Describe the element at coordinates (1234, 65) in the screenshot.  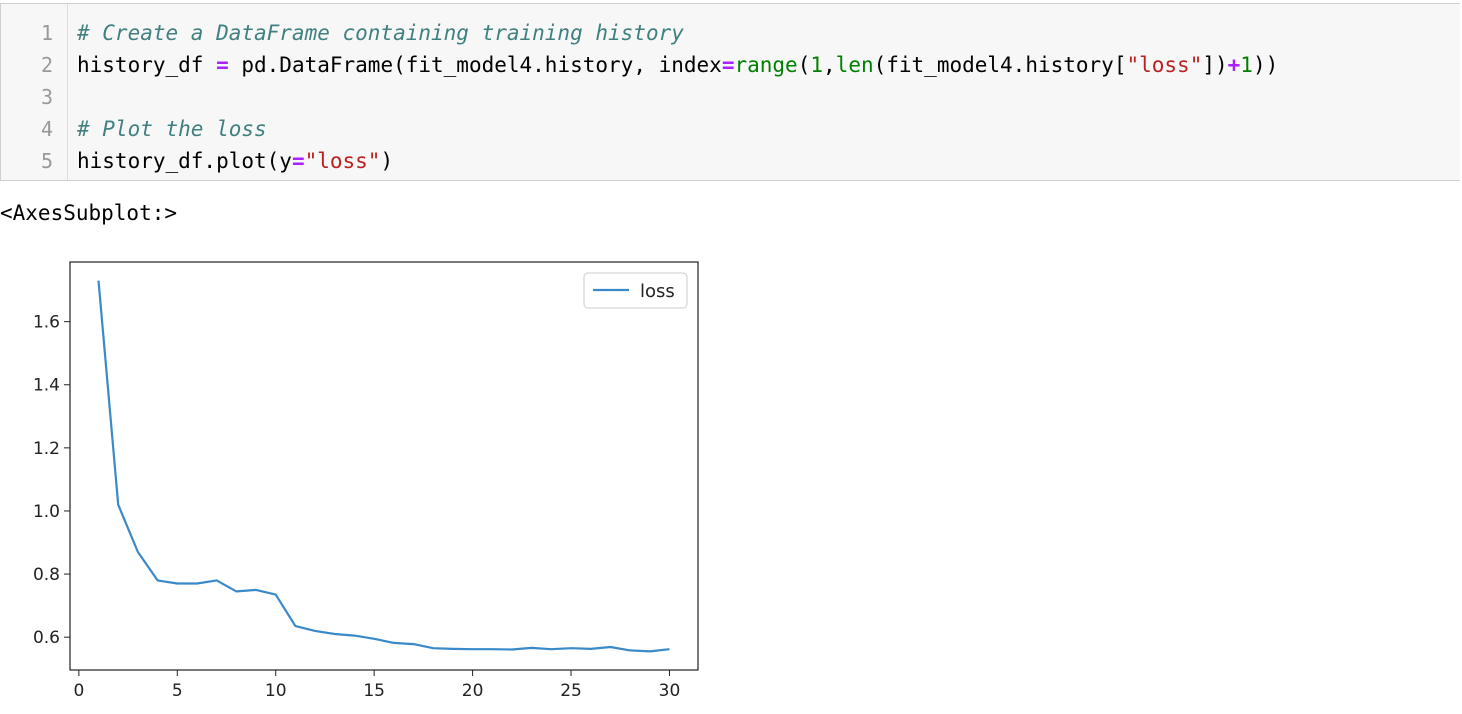
I see `code-operator: +` at that location.